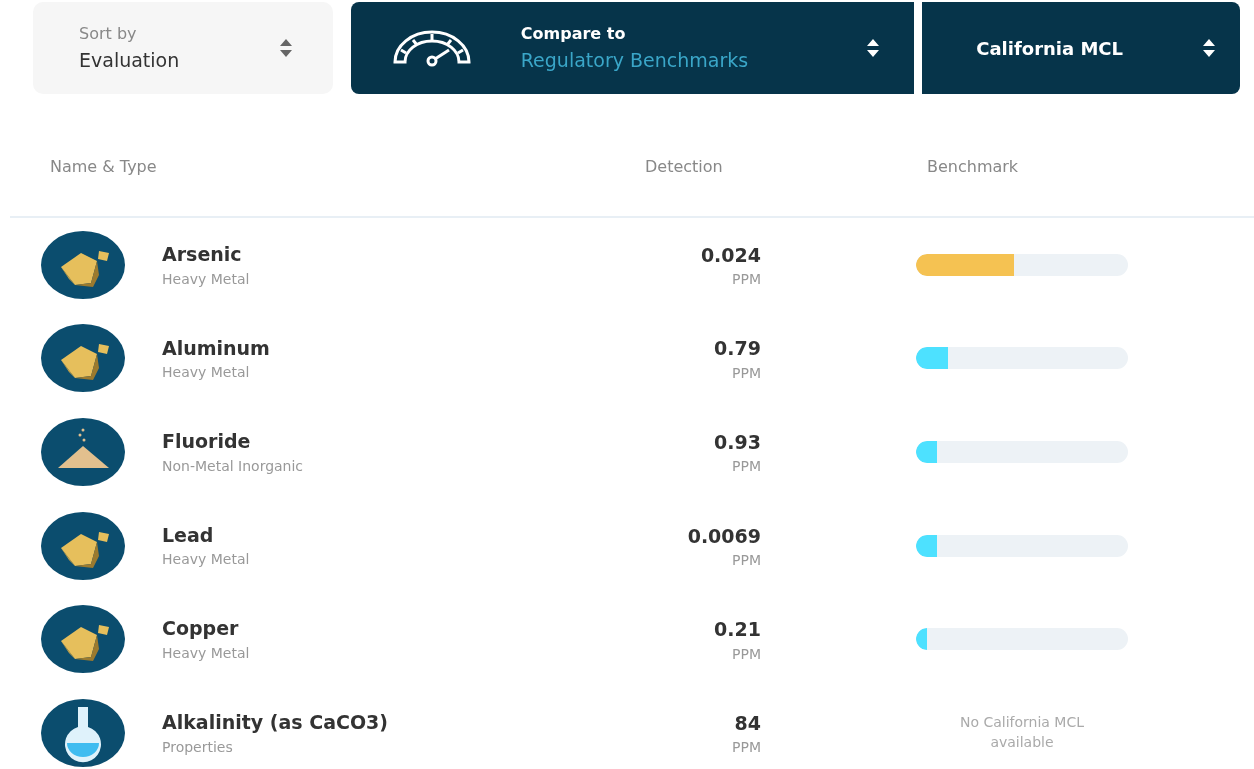 The image size is (1254, 769). Describe the element at coordinates (216, 348) in the screenshot. I see `substance-name: Aluminum` at that location.